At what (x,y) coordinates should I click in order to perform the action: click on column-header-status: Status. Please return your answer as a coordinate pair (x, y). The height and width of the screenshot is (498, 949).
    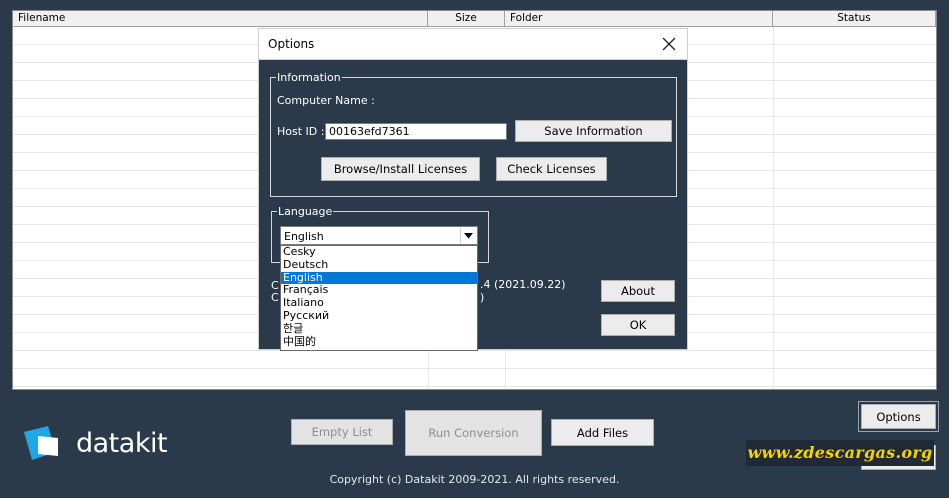
    Looking at the image, I should click on (854, 19).